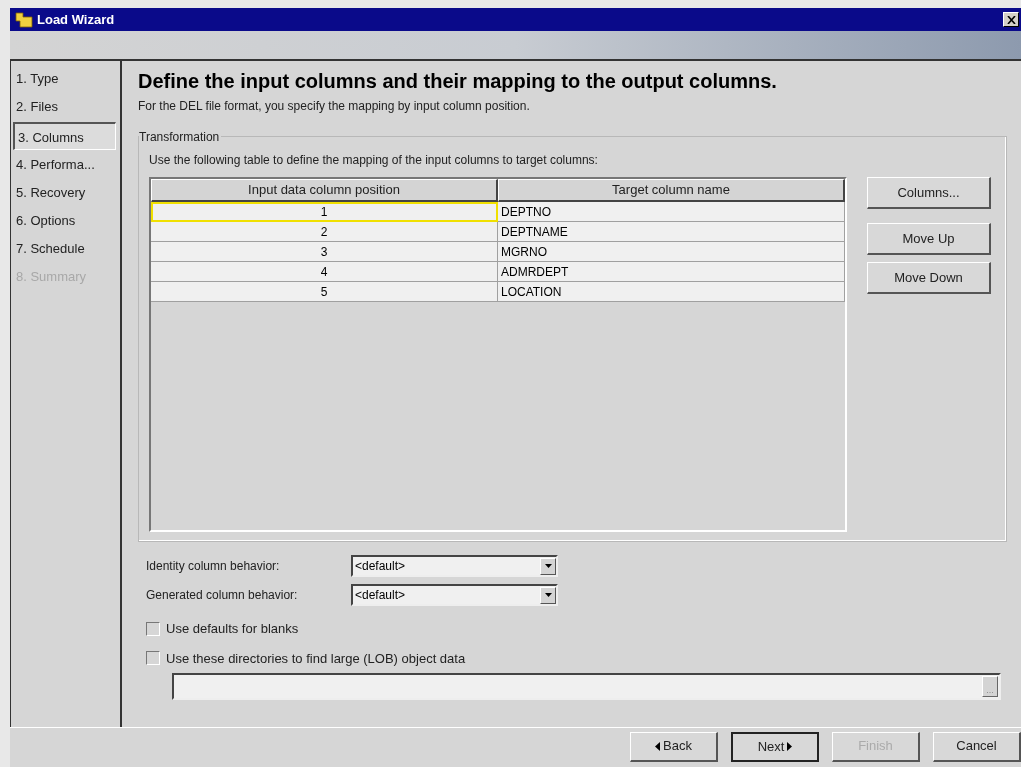 This screenshot has width=1021, height=767. I want to click on table-cell: LOCATION, so click(671, 292).